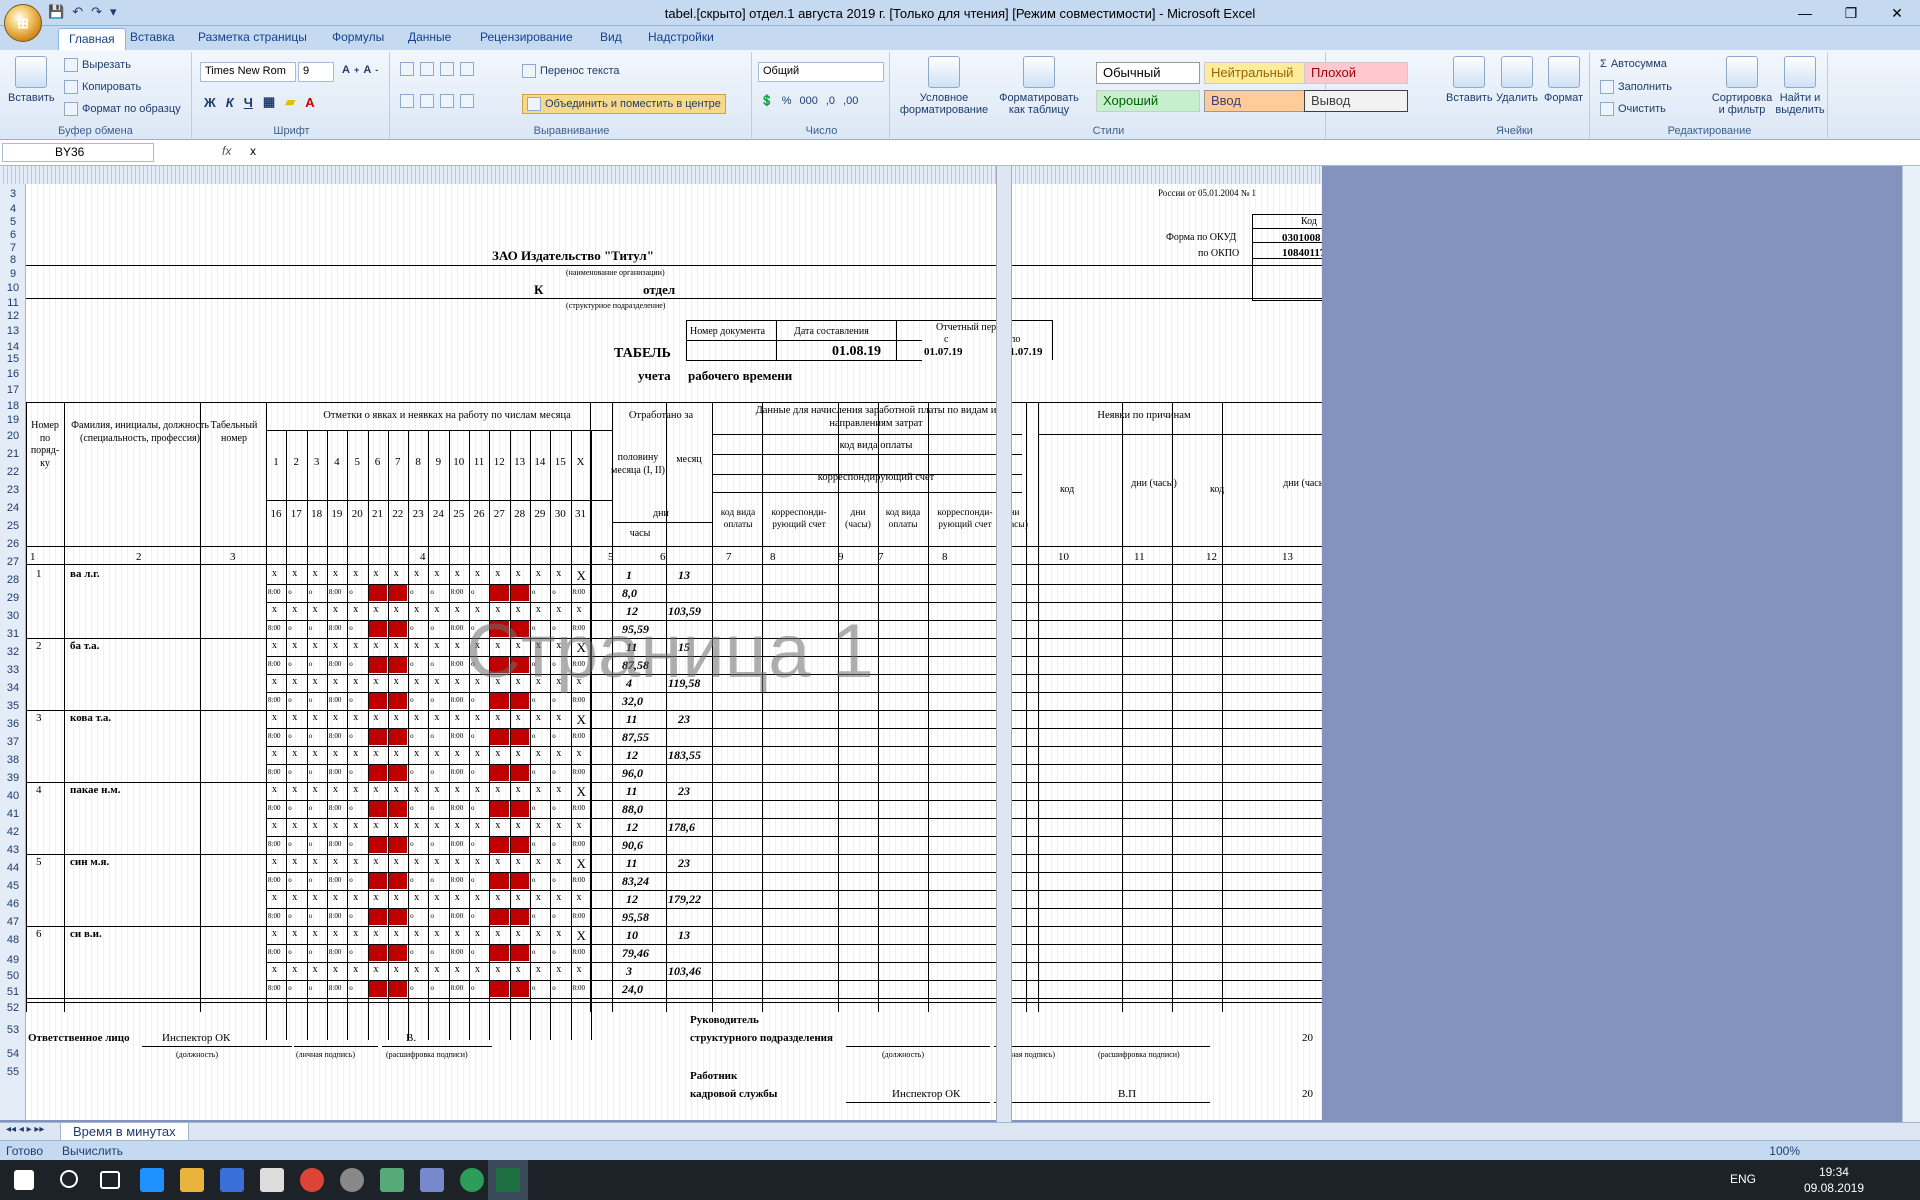 The height and width of the screenshot is (1200, 1920). Describe the element at coordinates (13, 454) in the screenshot. I see `row-header: 21` at that location.